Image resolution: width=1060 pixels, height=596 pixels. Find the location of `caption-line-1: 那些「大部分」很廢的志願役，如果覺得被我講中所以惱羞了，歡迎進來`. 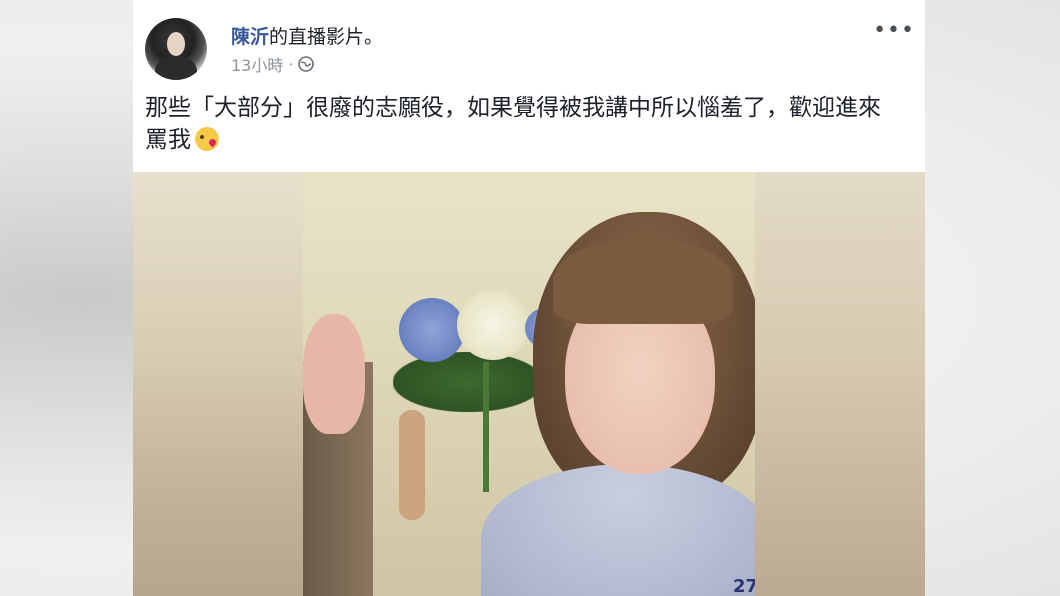

caption-line-1: 那些「大部分」很廢的志願役，如果覺得被我講中所以惱羞了，歡迎進來 is located at coordinates (513, 108).